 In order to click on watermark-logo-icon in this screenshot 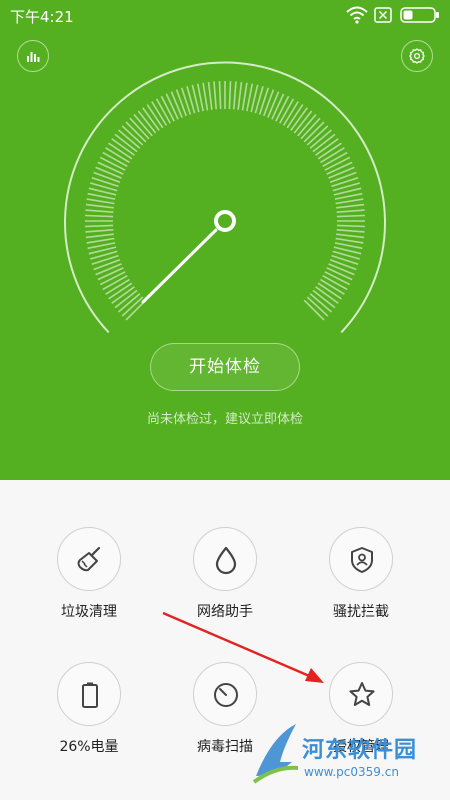, I will do `click(275, 754)`.